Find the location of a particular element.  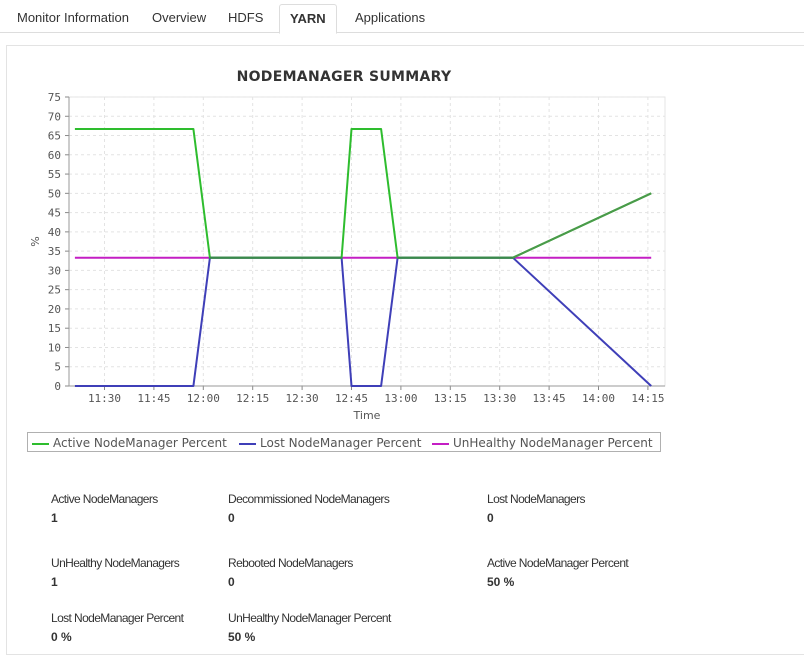

stat-label: UnHealthy NodeManagers is located at coordinates (115, 563).